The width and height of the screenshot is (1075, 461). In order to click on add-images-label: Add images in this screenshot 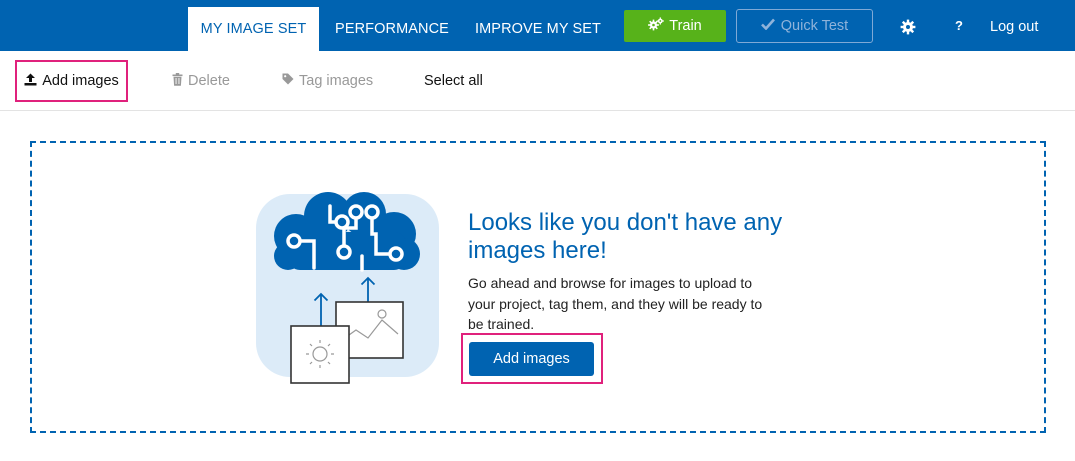, I will do `click(80, 81)`.